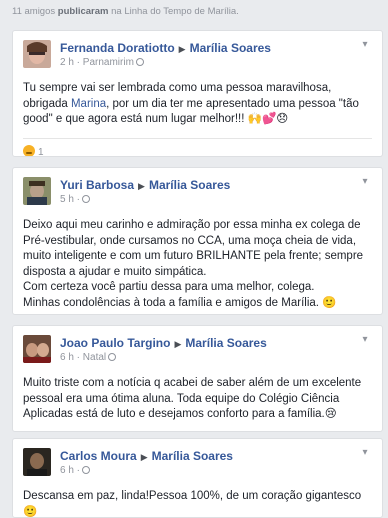 Image resolution: width=388 pixels, height=518 pixels. I want to click on summary-count: 11 amigos, so click(34, 11).